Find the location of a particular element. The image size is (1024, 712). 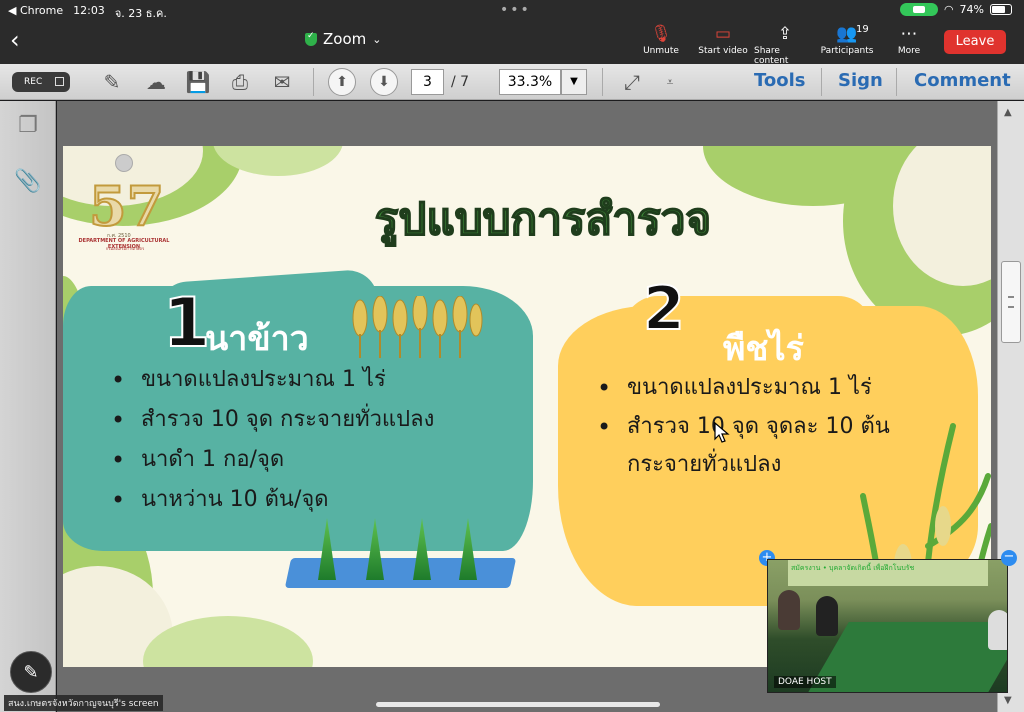

list-item: สำรวจ 10 จุด กระจายทั่วแปลง is located at coordinates (270, 420).